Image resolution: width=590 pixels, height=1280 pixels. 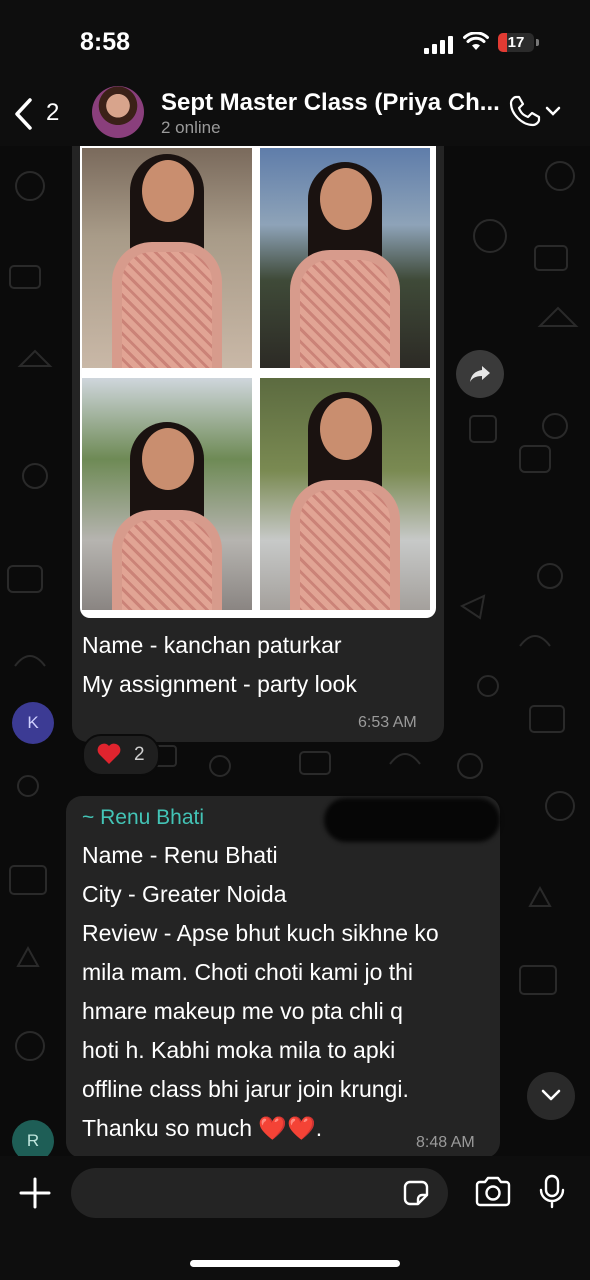 What do you see at coordinates (439, 45) in the screenshot?
I see `cellular-signal-icon` at bounding box center [439, 45].